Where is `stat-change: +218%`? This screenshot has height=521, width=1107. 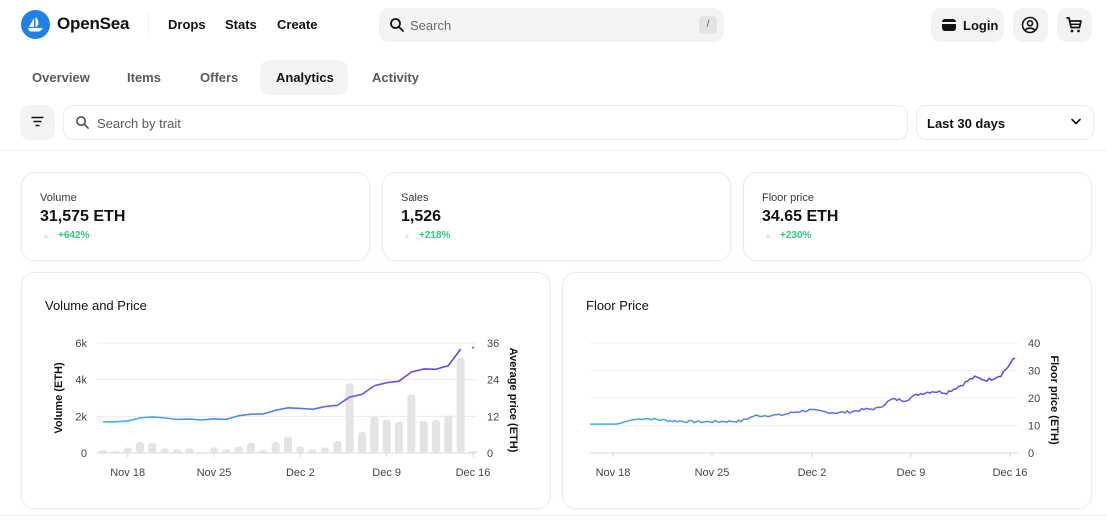 stat-change: +218% is located at coordinates (435, 235).